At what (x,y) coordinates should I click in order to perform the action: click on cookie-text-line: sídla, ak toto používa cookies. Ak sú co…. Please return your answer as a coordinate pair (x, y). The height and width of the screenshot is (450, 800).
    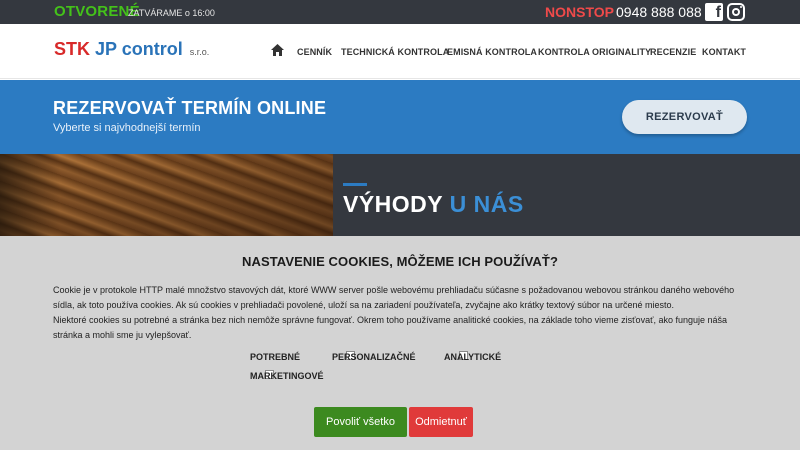
    Looking at the image, I should click on (363, 305).